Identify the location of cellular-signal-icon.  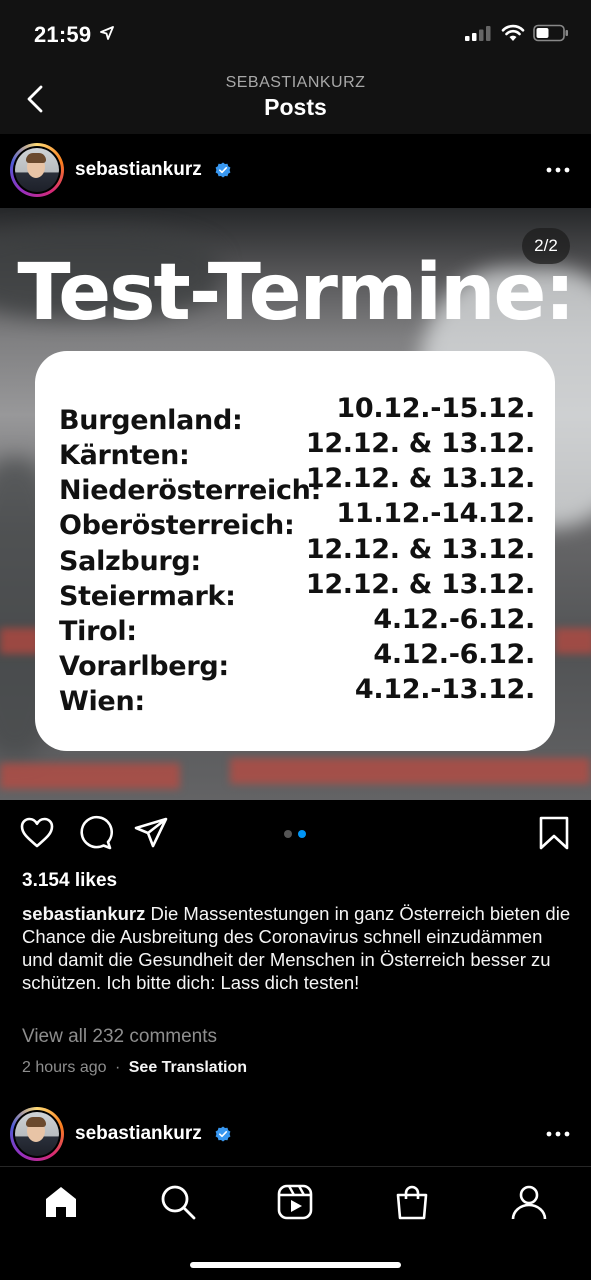
(478, 33).